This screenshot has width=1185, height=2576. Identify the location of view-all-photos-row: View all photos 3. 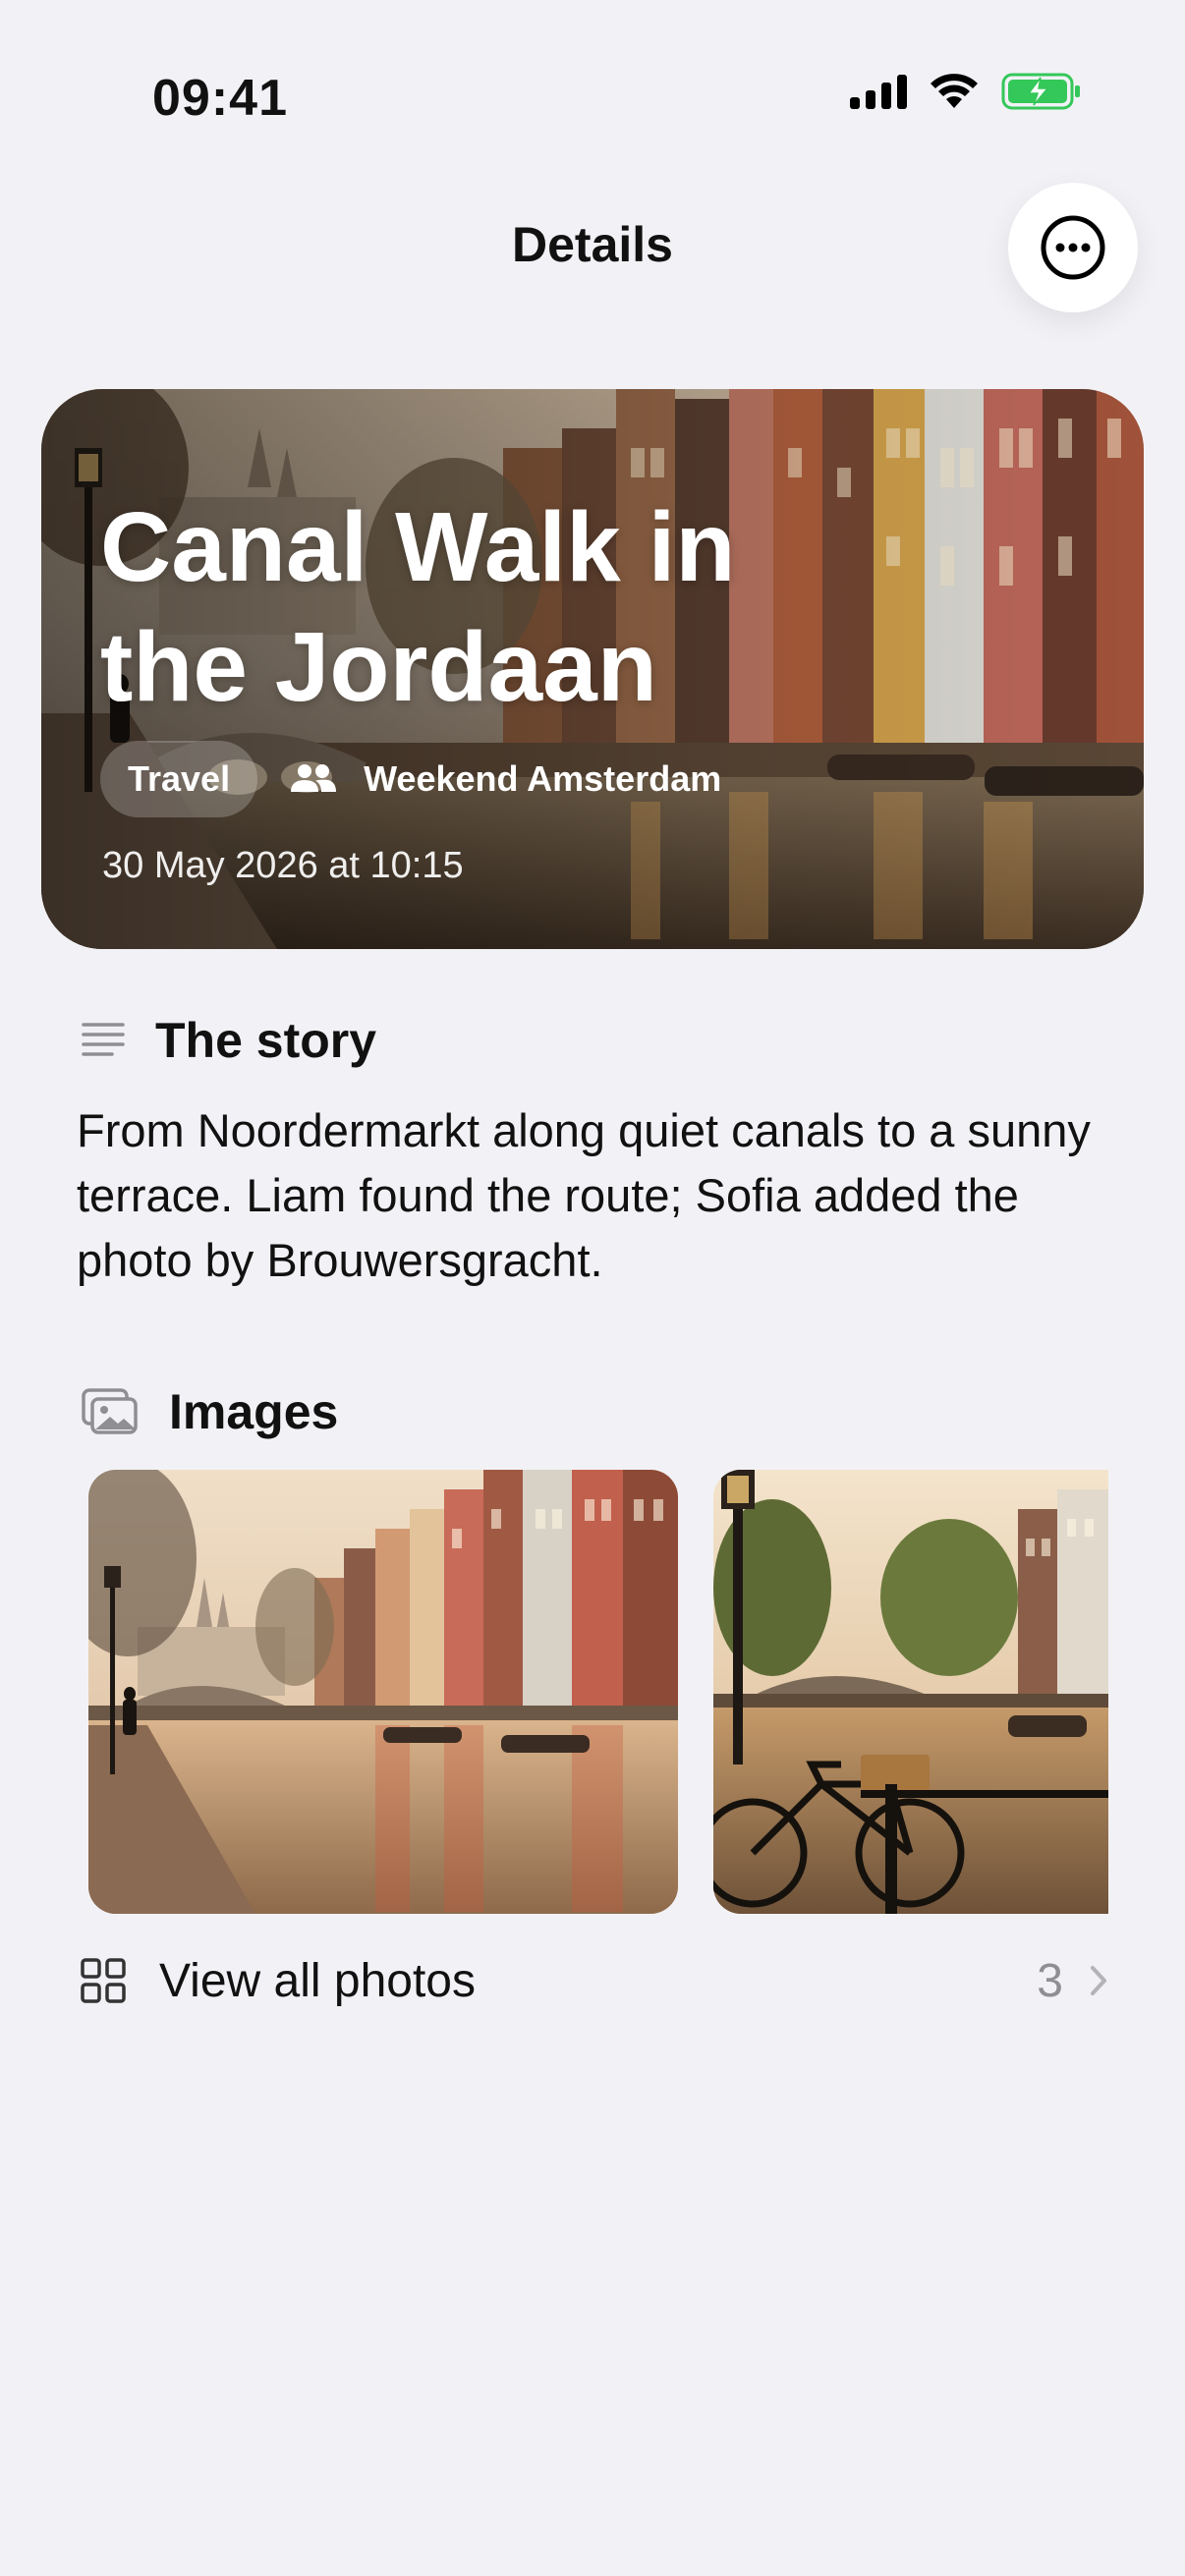
(594, 1980).